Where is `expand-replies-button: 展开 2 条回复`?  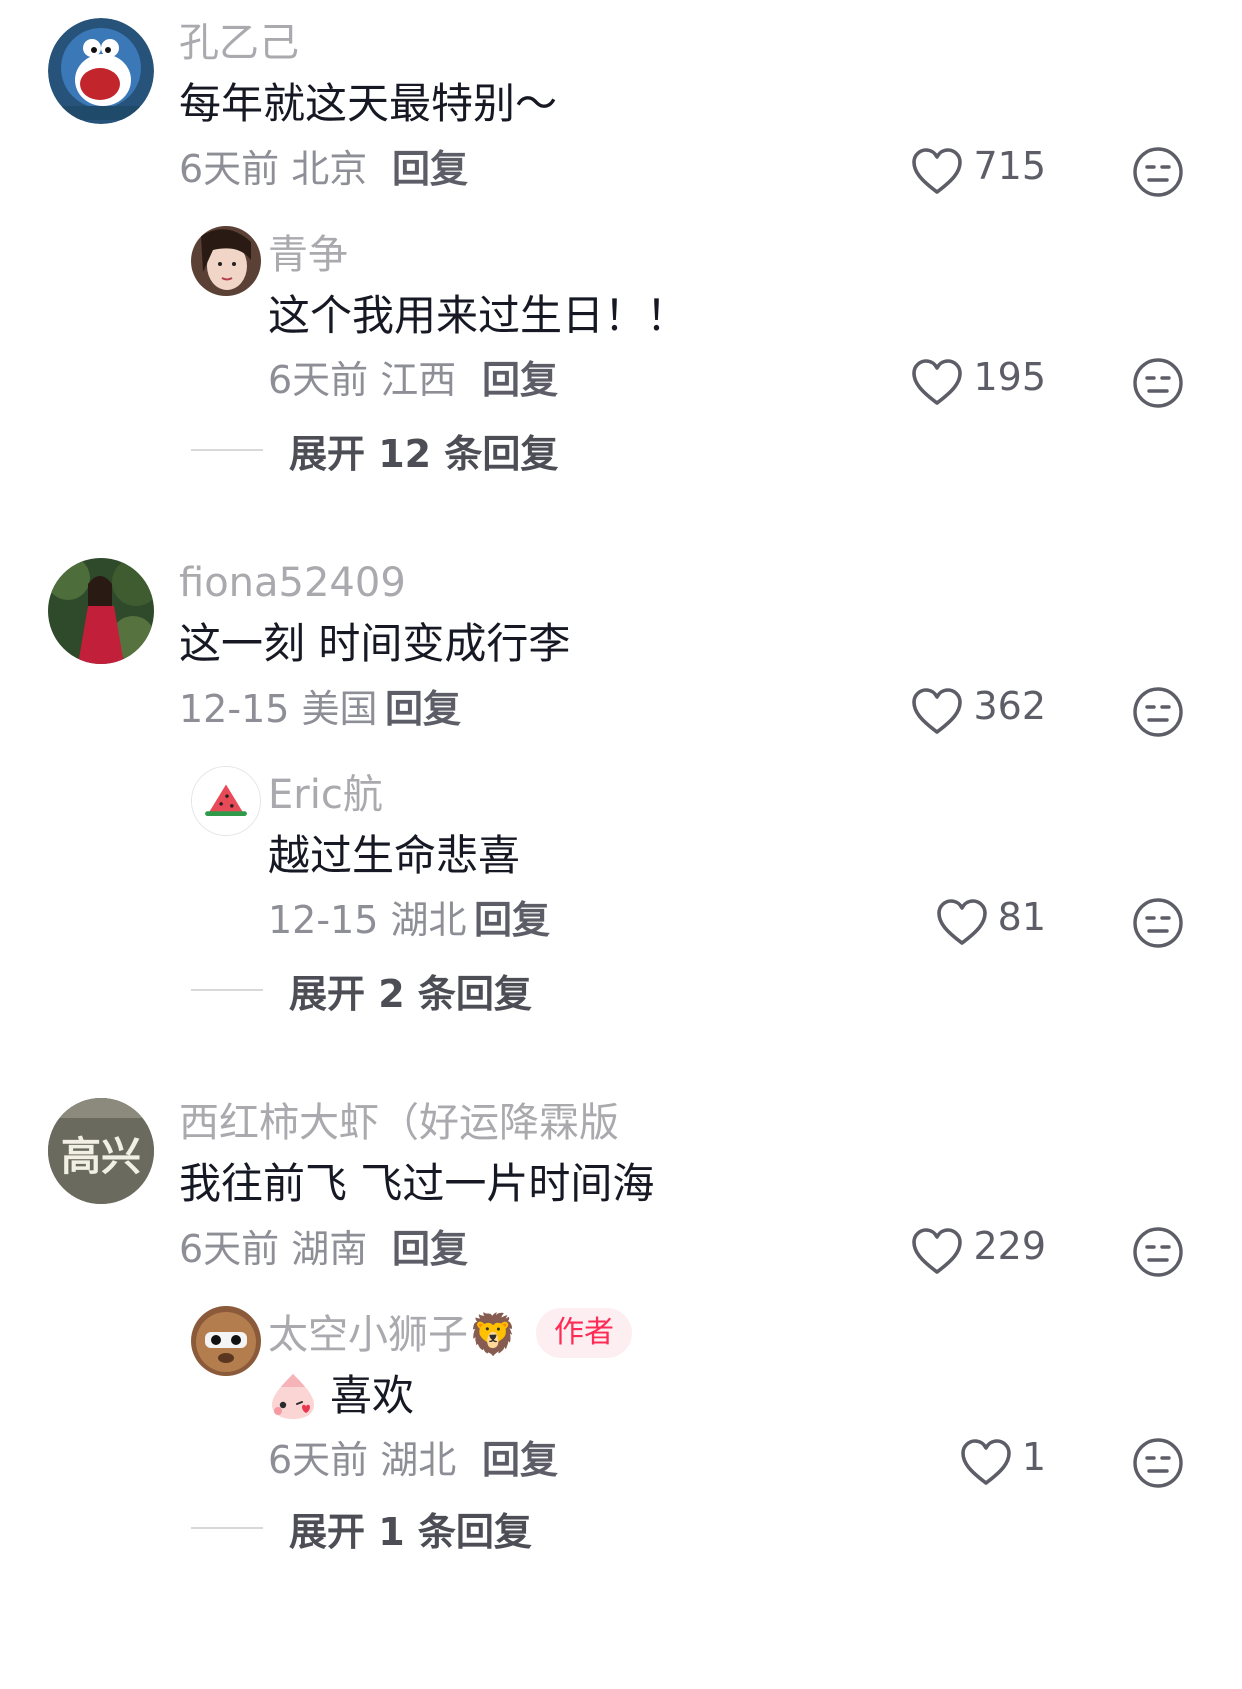
expand-replies-button: 展开 2 条回复 is located at coordinates (361, 991).